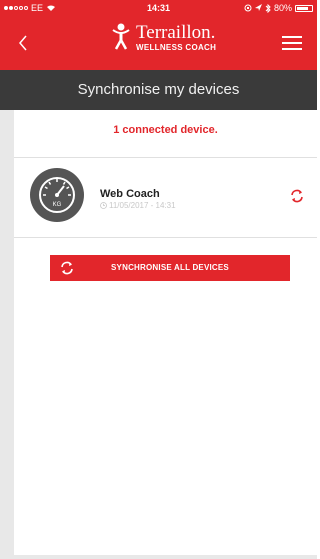  I want to click on menu-button, so click(292, 43).